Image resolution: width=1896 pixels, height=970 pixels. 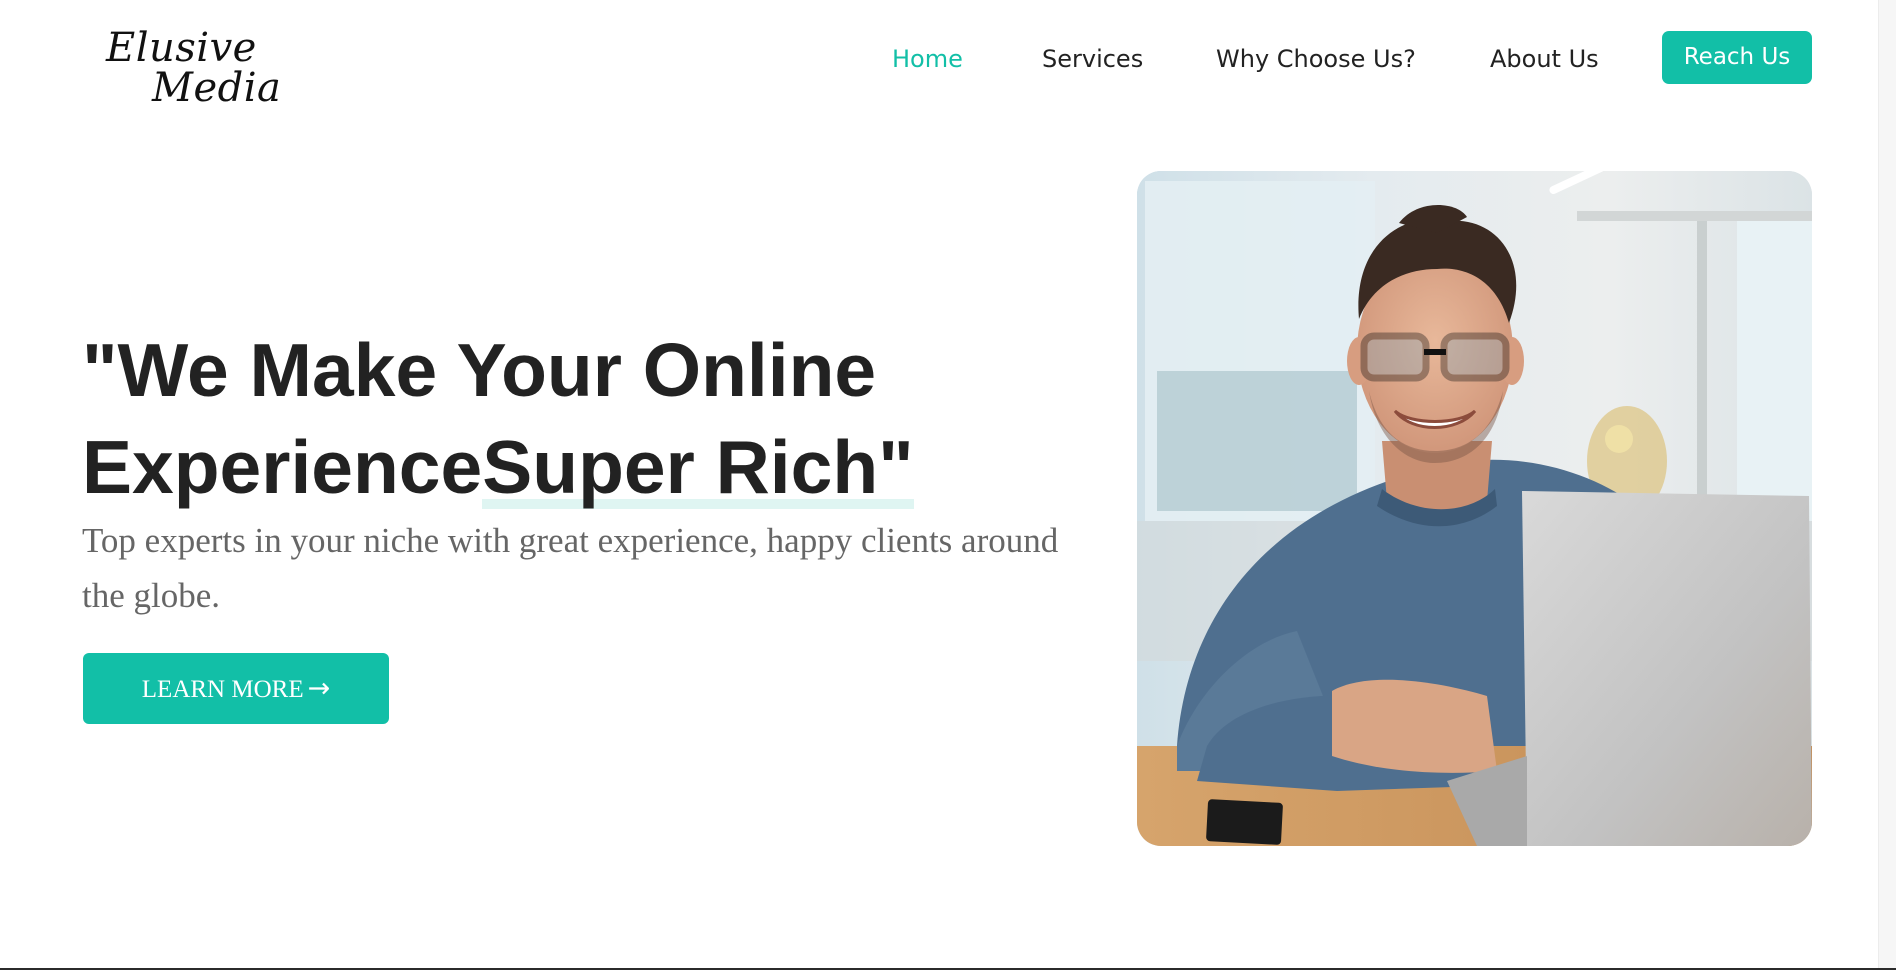 I want to click on brand-logo: Elusive Media, so click(x=192, y=70).